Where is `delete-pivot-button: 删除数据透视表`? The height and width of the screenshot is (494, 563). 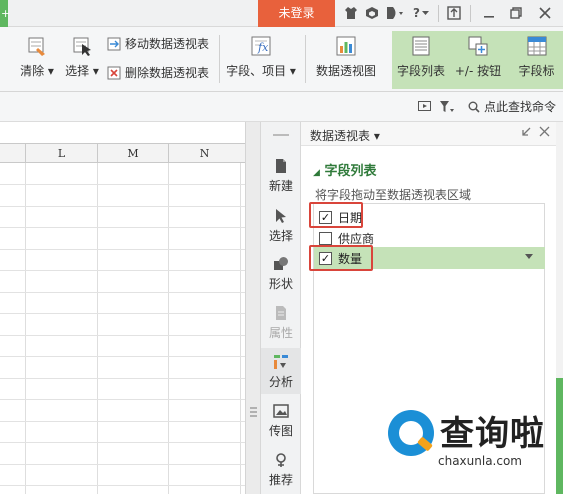
delete-pivot-button: 删除数据透视表 is located at coordinates (158, 72).